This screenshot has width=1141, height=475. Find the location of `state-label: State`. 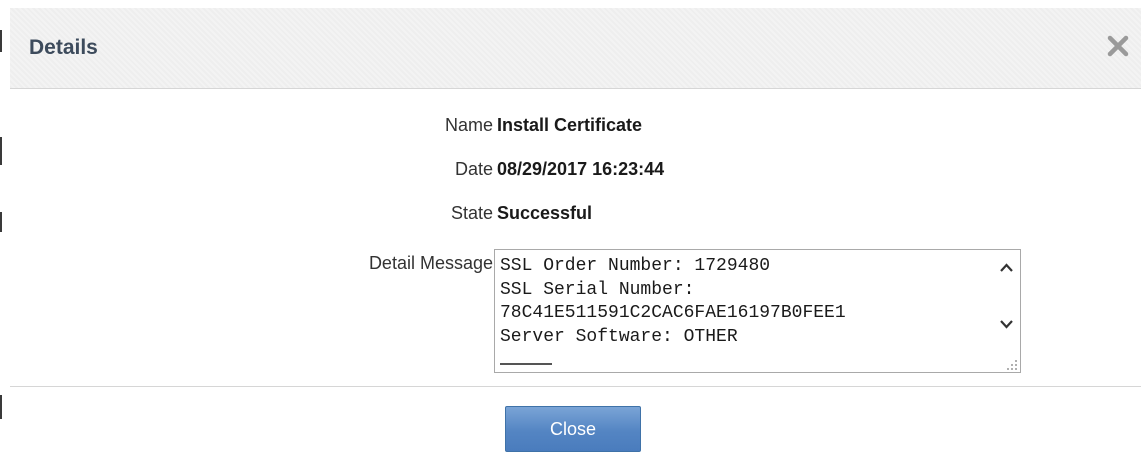

state-label: State is located at coordinates (471, 213).